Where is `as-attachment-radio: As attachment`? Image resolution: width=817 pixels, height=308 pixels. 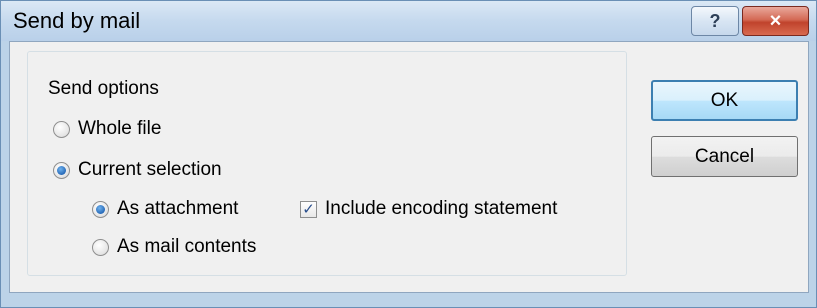
as-attachment-radio: As attachment is located at coordinates (165, 209).